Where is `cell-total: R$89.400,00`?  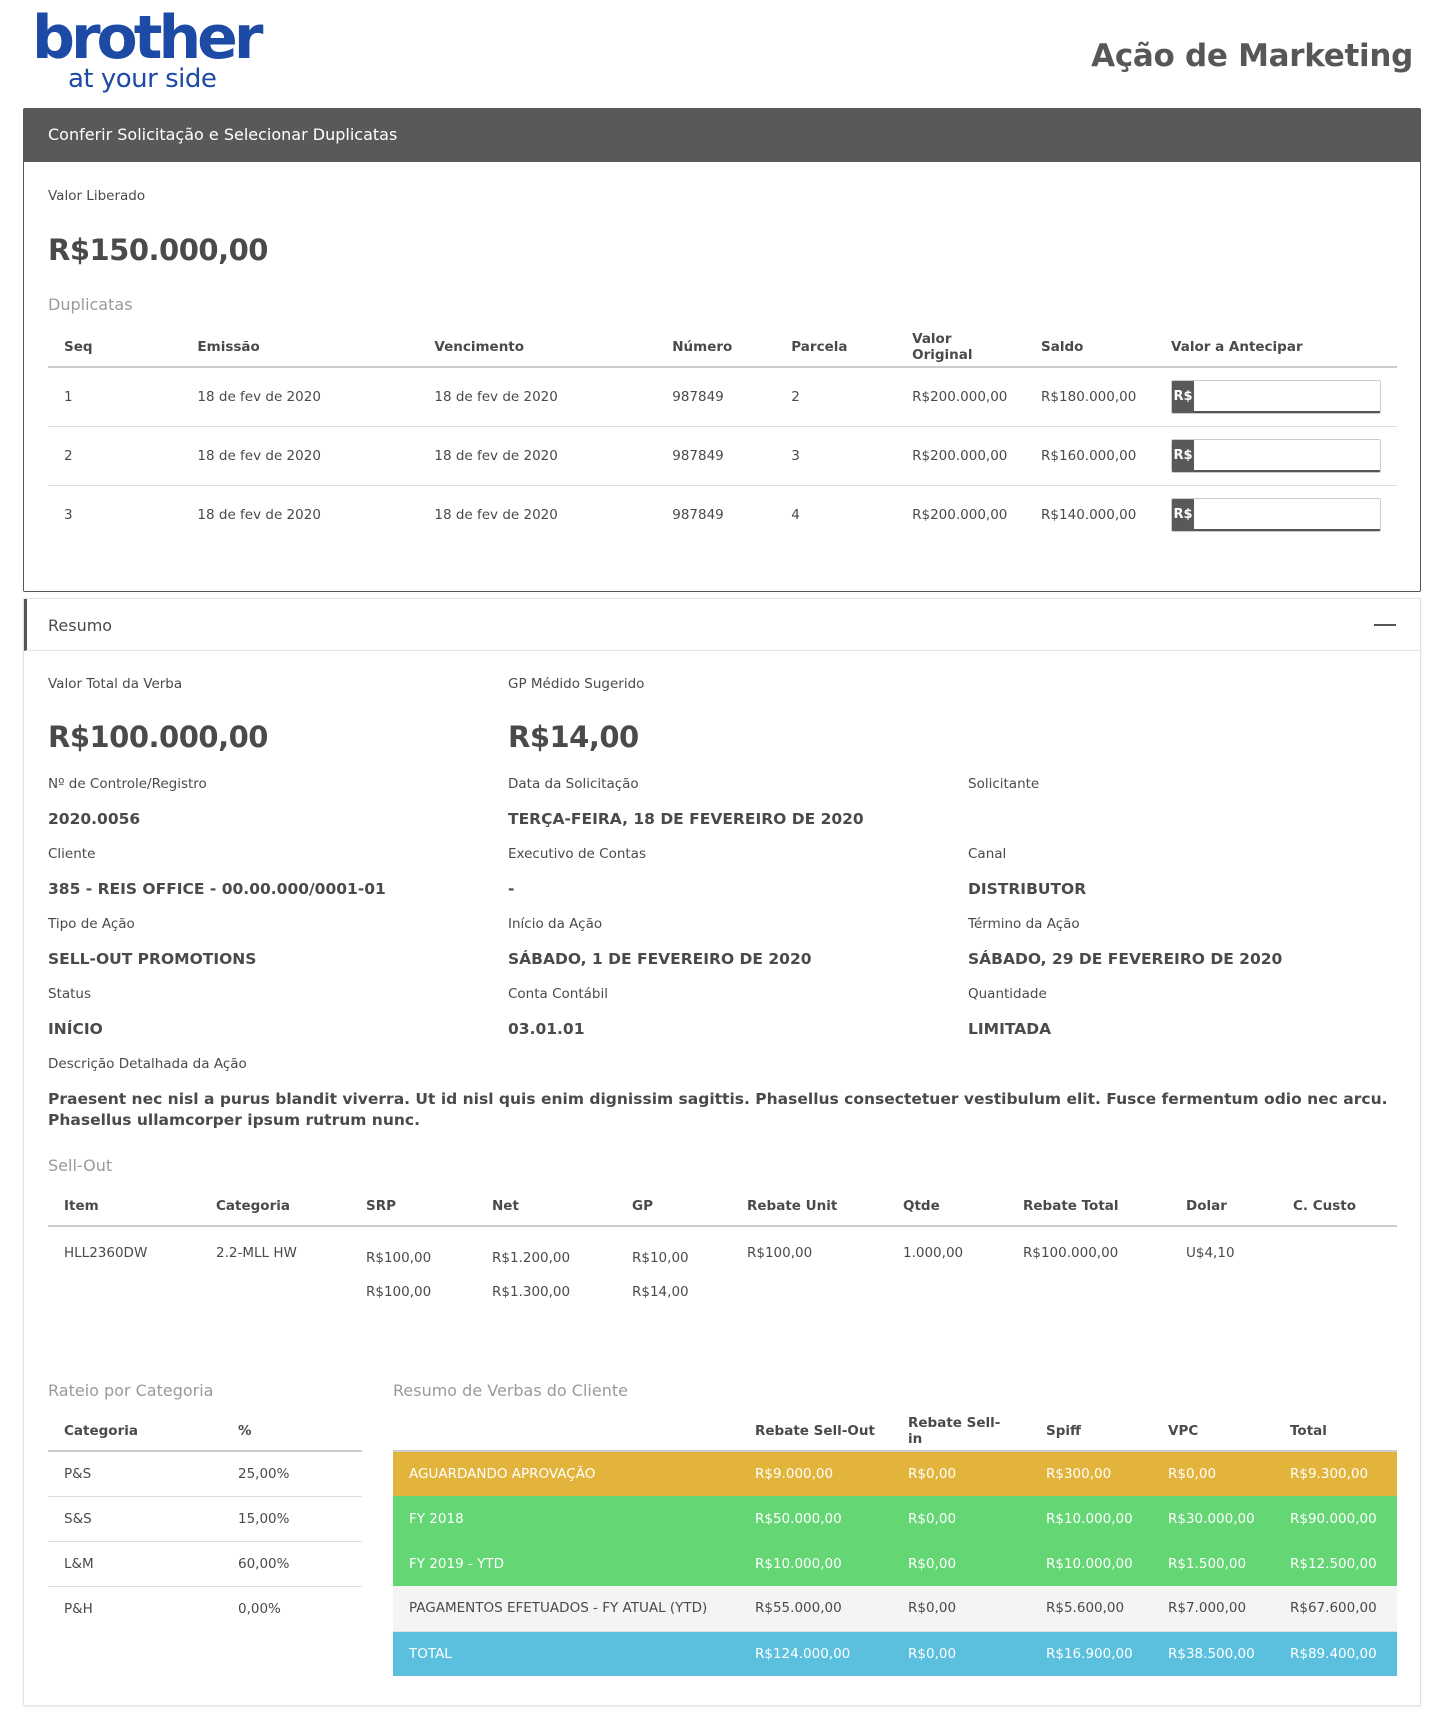
cell-total: R$89.400,00 is located at coordinates (1335, 1653).